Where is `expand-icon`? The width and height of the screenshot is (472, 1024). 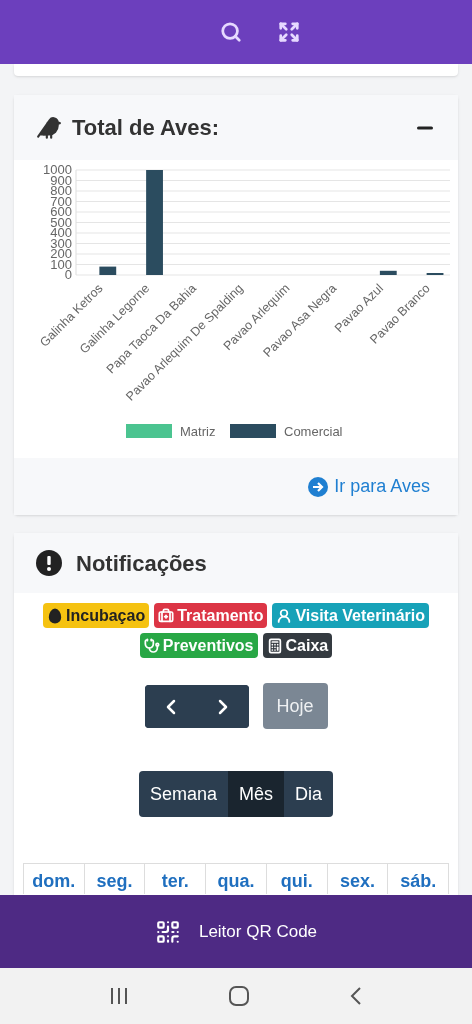 expand-icon is located at coordinates (289, 32).